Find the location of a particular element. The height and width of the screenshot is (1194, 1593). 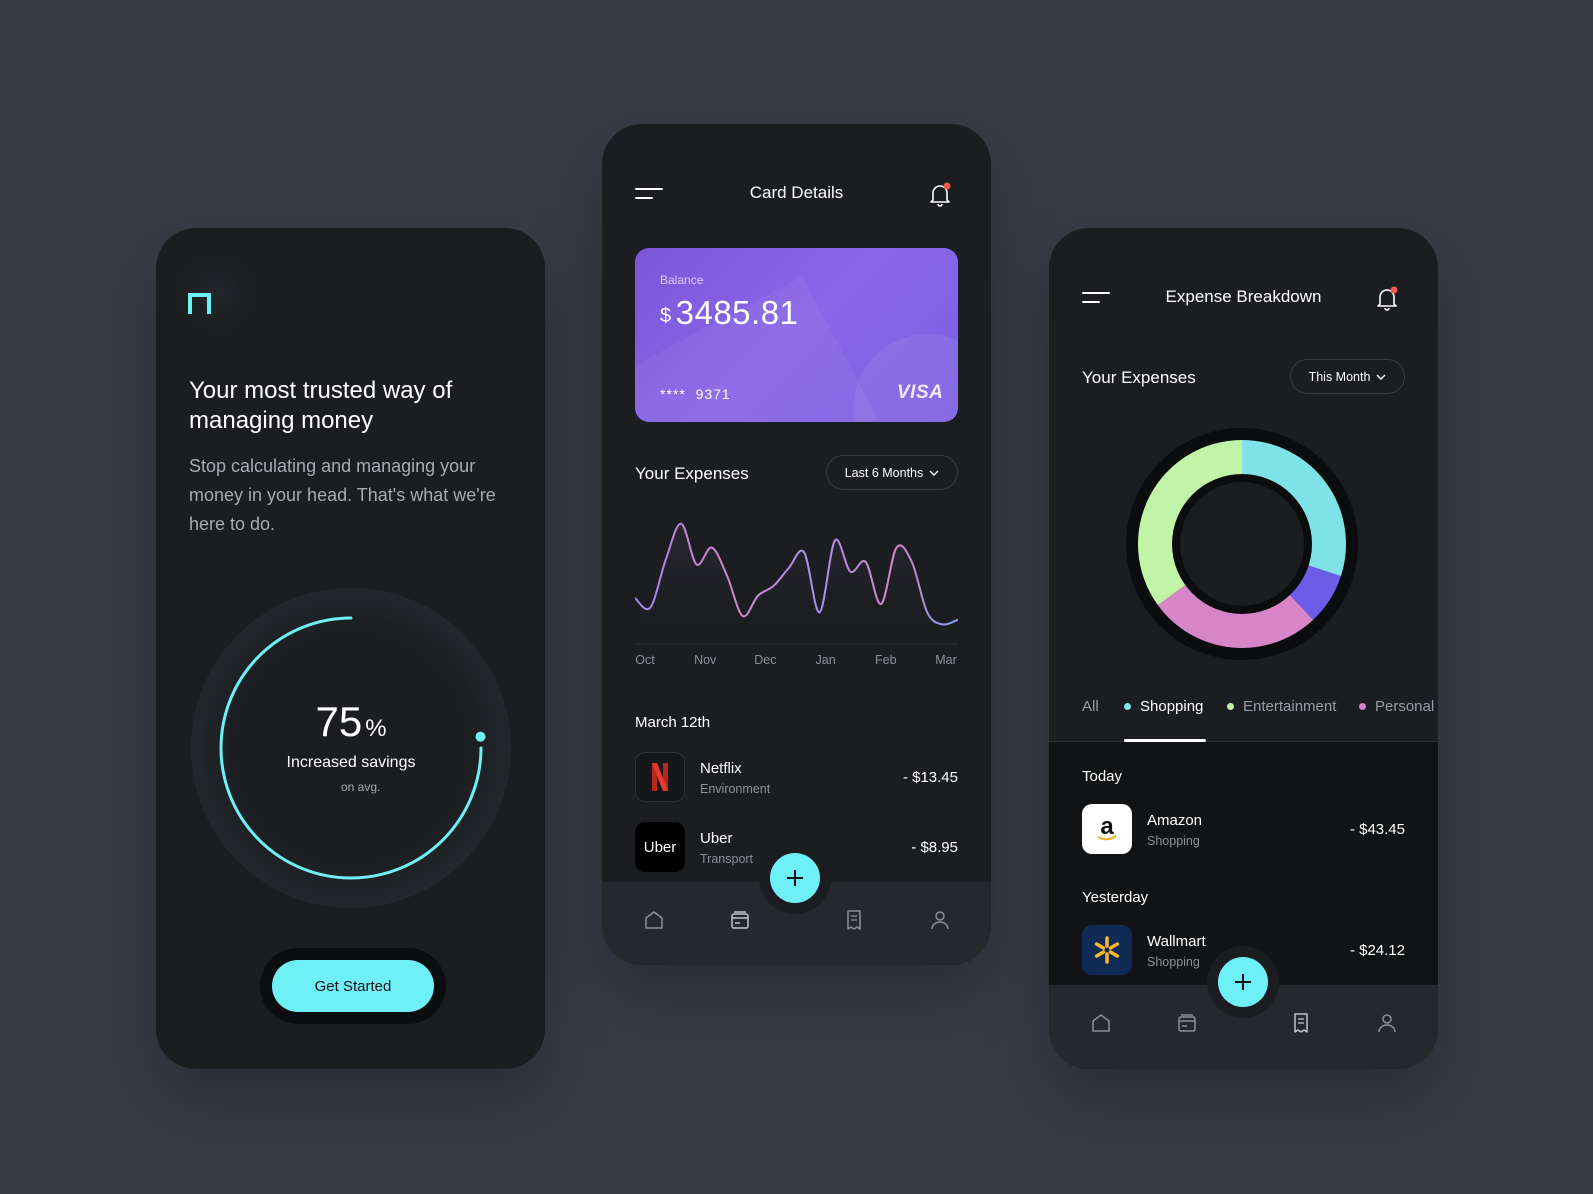

x-tick-label: Mar is located at coordinates (946, 660).